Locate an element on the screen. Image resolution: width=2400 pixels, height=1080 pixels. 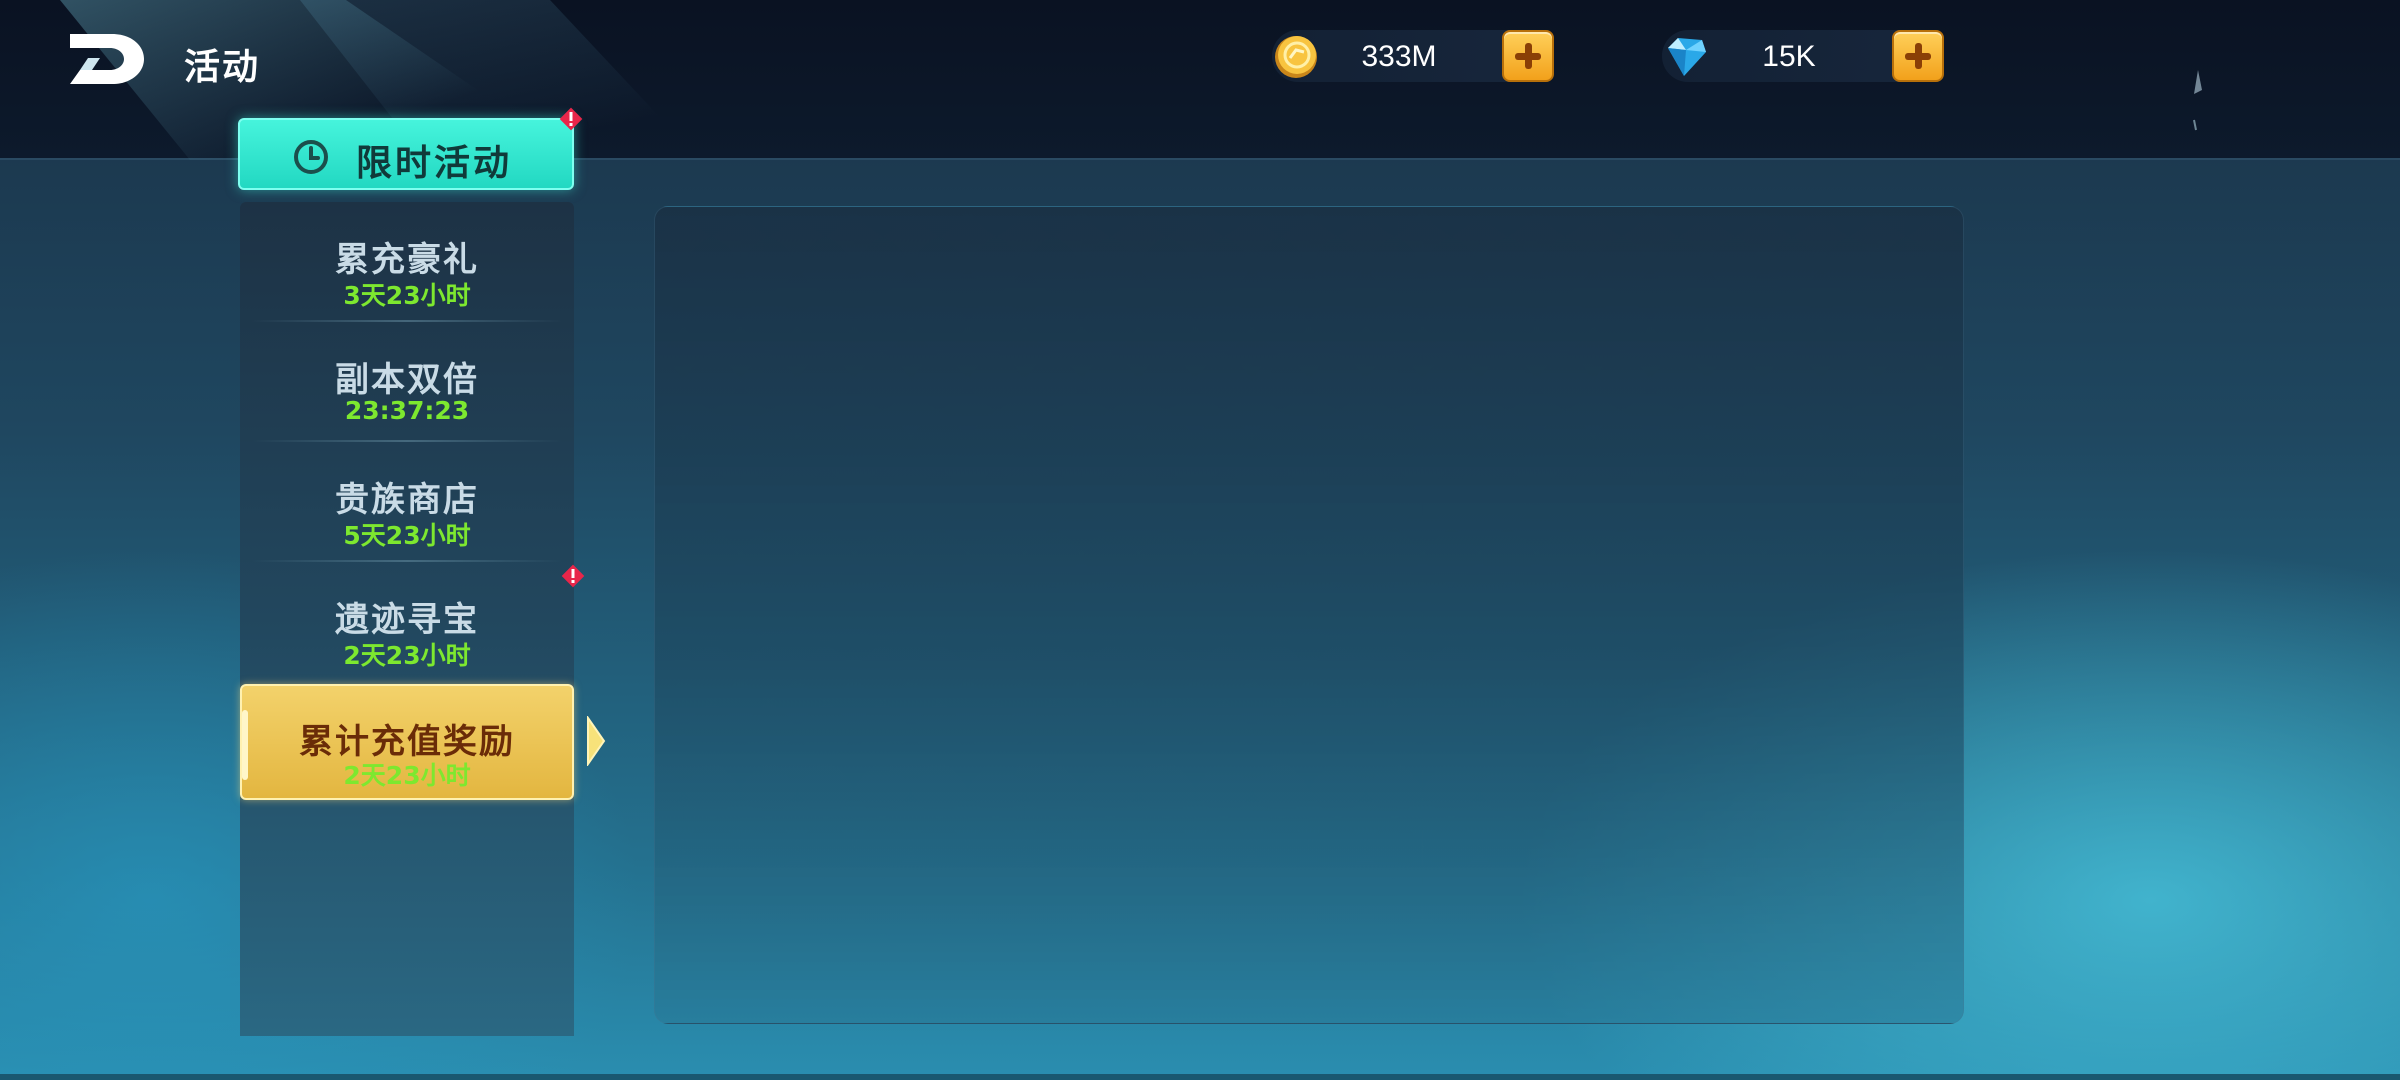
list-item: 累充豪礼 3天23小时 is located at coordinates (407, 262).